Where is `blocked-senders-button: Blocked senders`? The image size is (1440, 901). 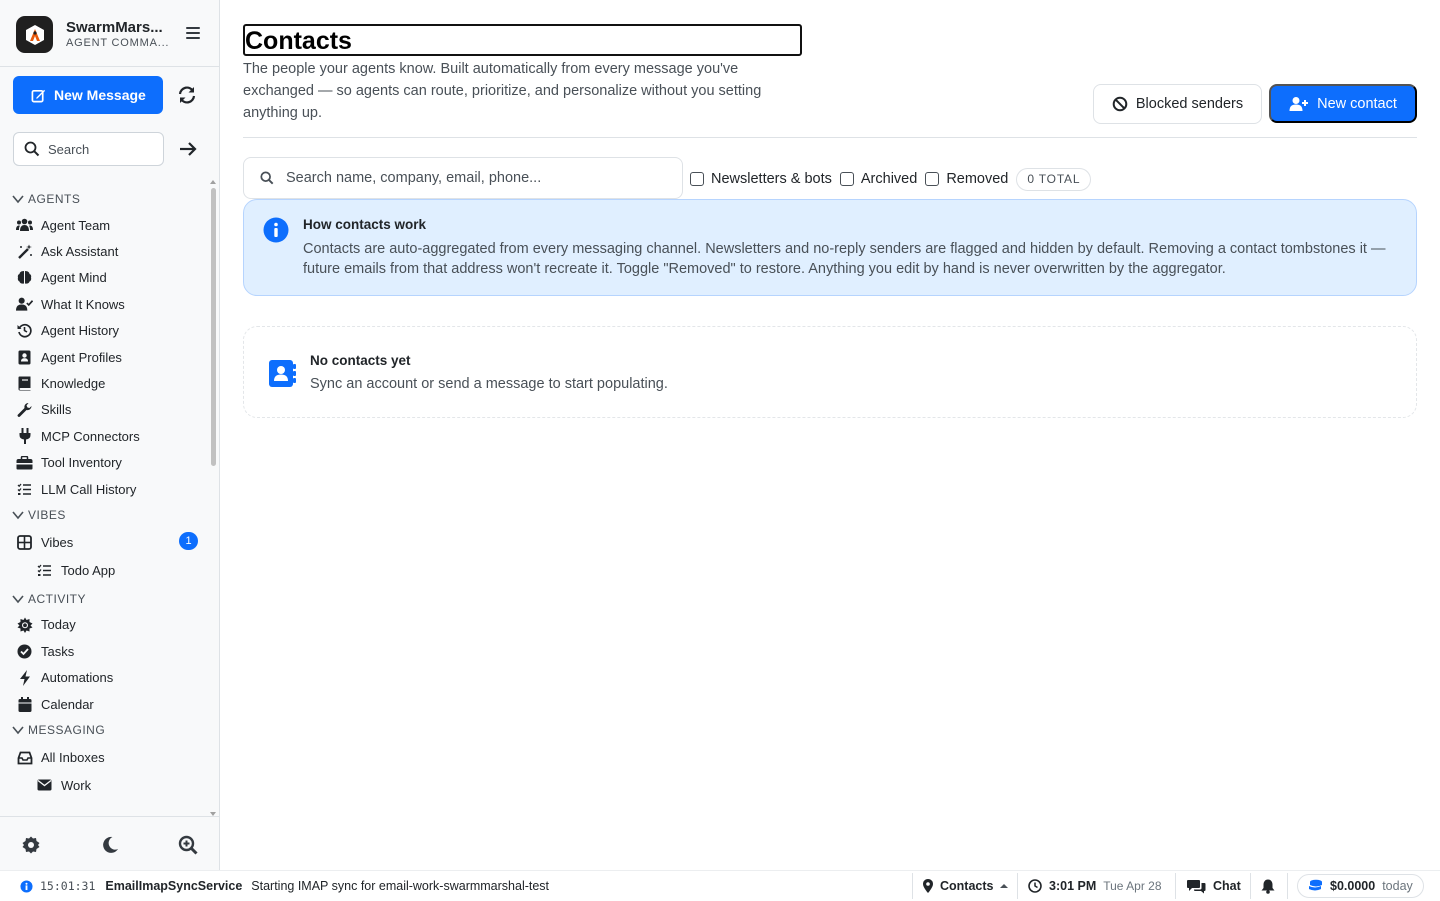
blocked-senders-button: Blocked senders is located at coordinates (1177, 104).